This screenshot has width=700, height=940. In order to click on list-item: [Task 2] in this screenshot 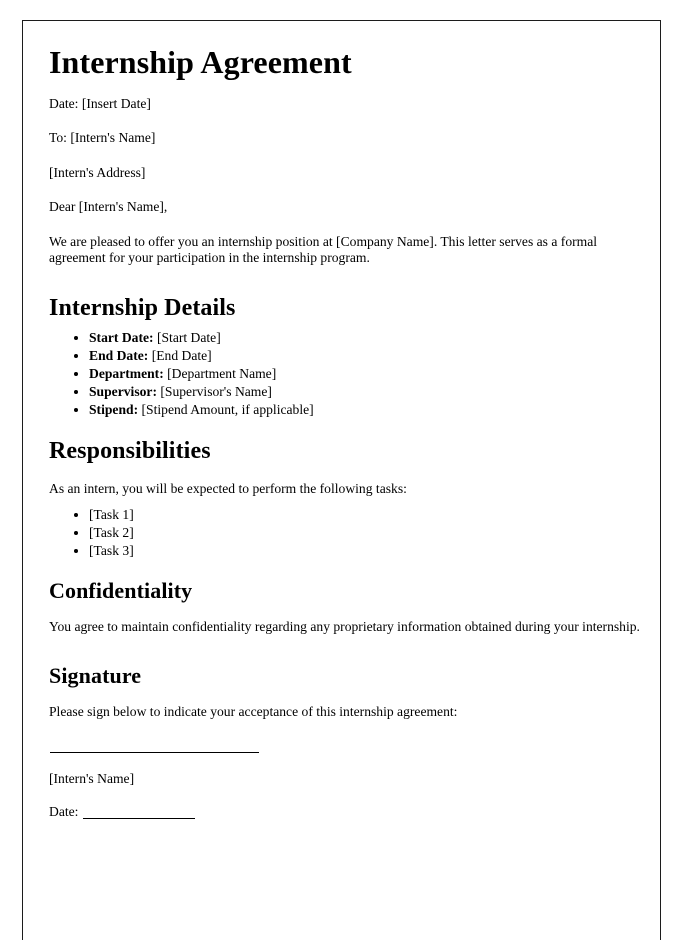, I will do `click(365, 533)`.